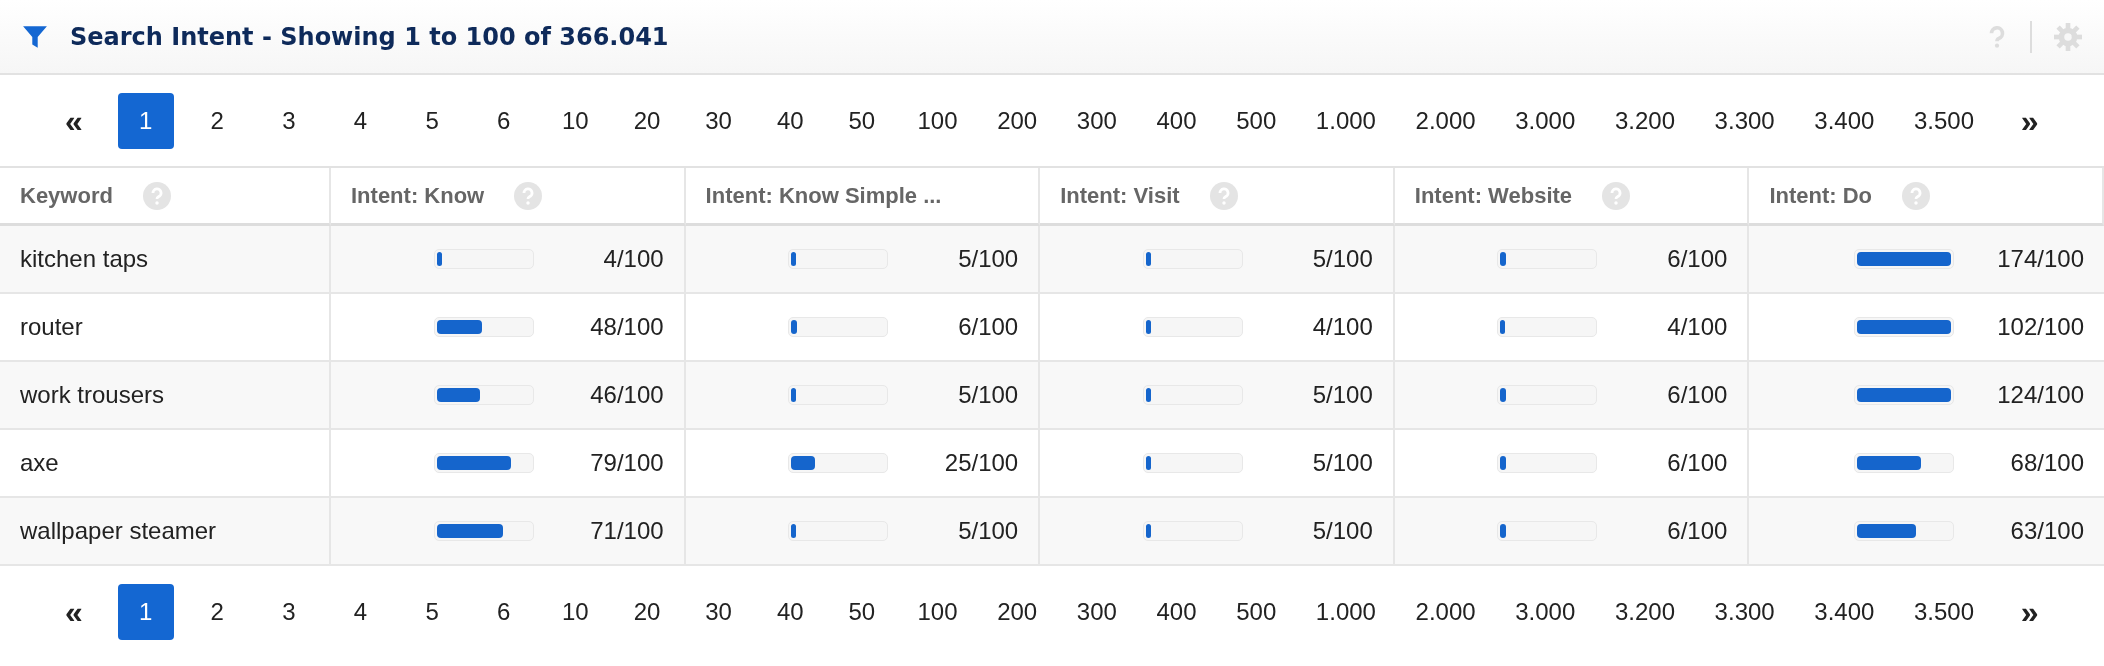 The image size is (2104, 666). I want to click on score-text: 102/100, so click(2040, 326).